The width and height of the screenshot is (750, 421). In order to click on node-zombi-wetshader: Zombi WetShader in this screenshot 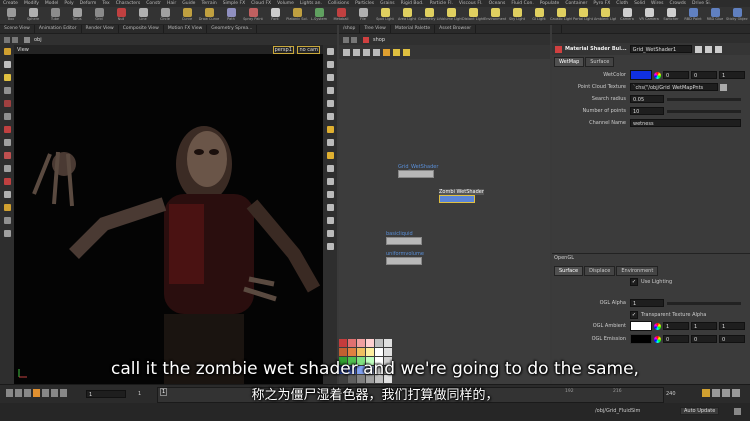, I will do `click(461, 196)`.